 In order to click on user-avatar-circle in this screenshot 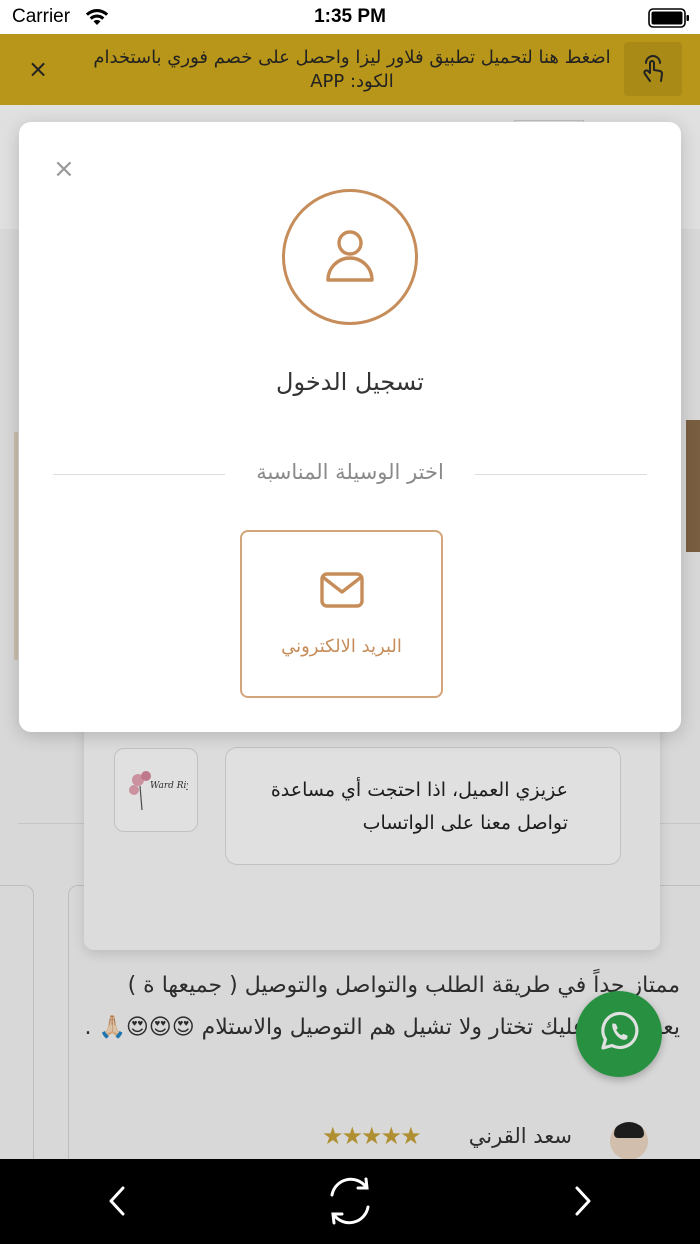, I will do `click(350, 257)`.